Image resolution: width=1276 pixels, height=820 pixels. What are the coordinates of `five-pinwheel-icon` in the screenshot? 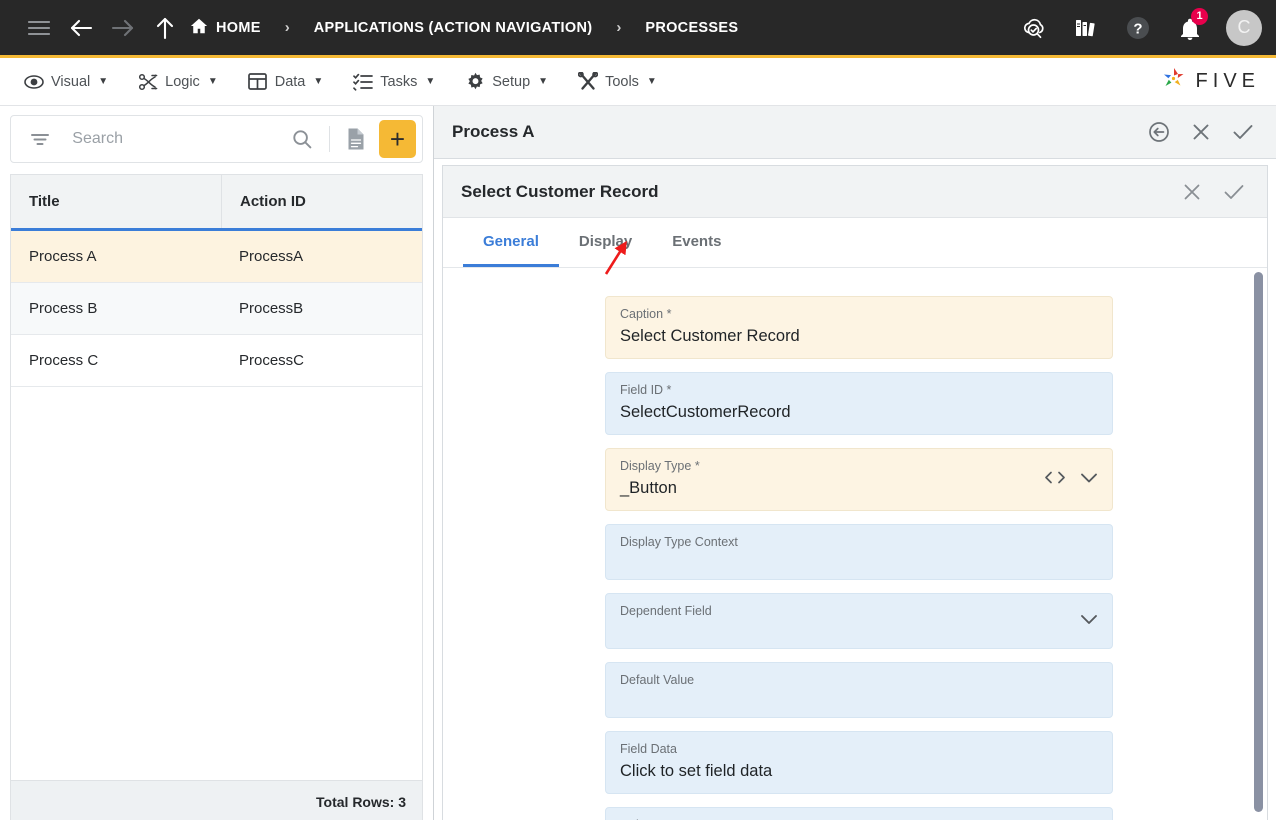 It's located at (1174, 81).